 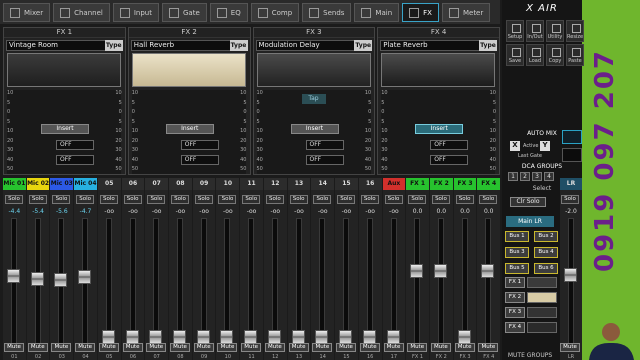 I want to click on channel-name: 13, so click(x=299, y=184).